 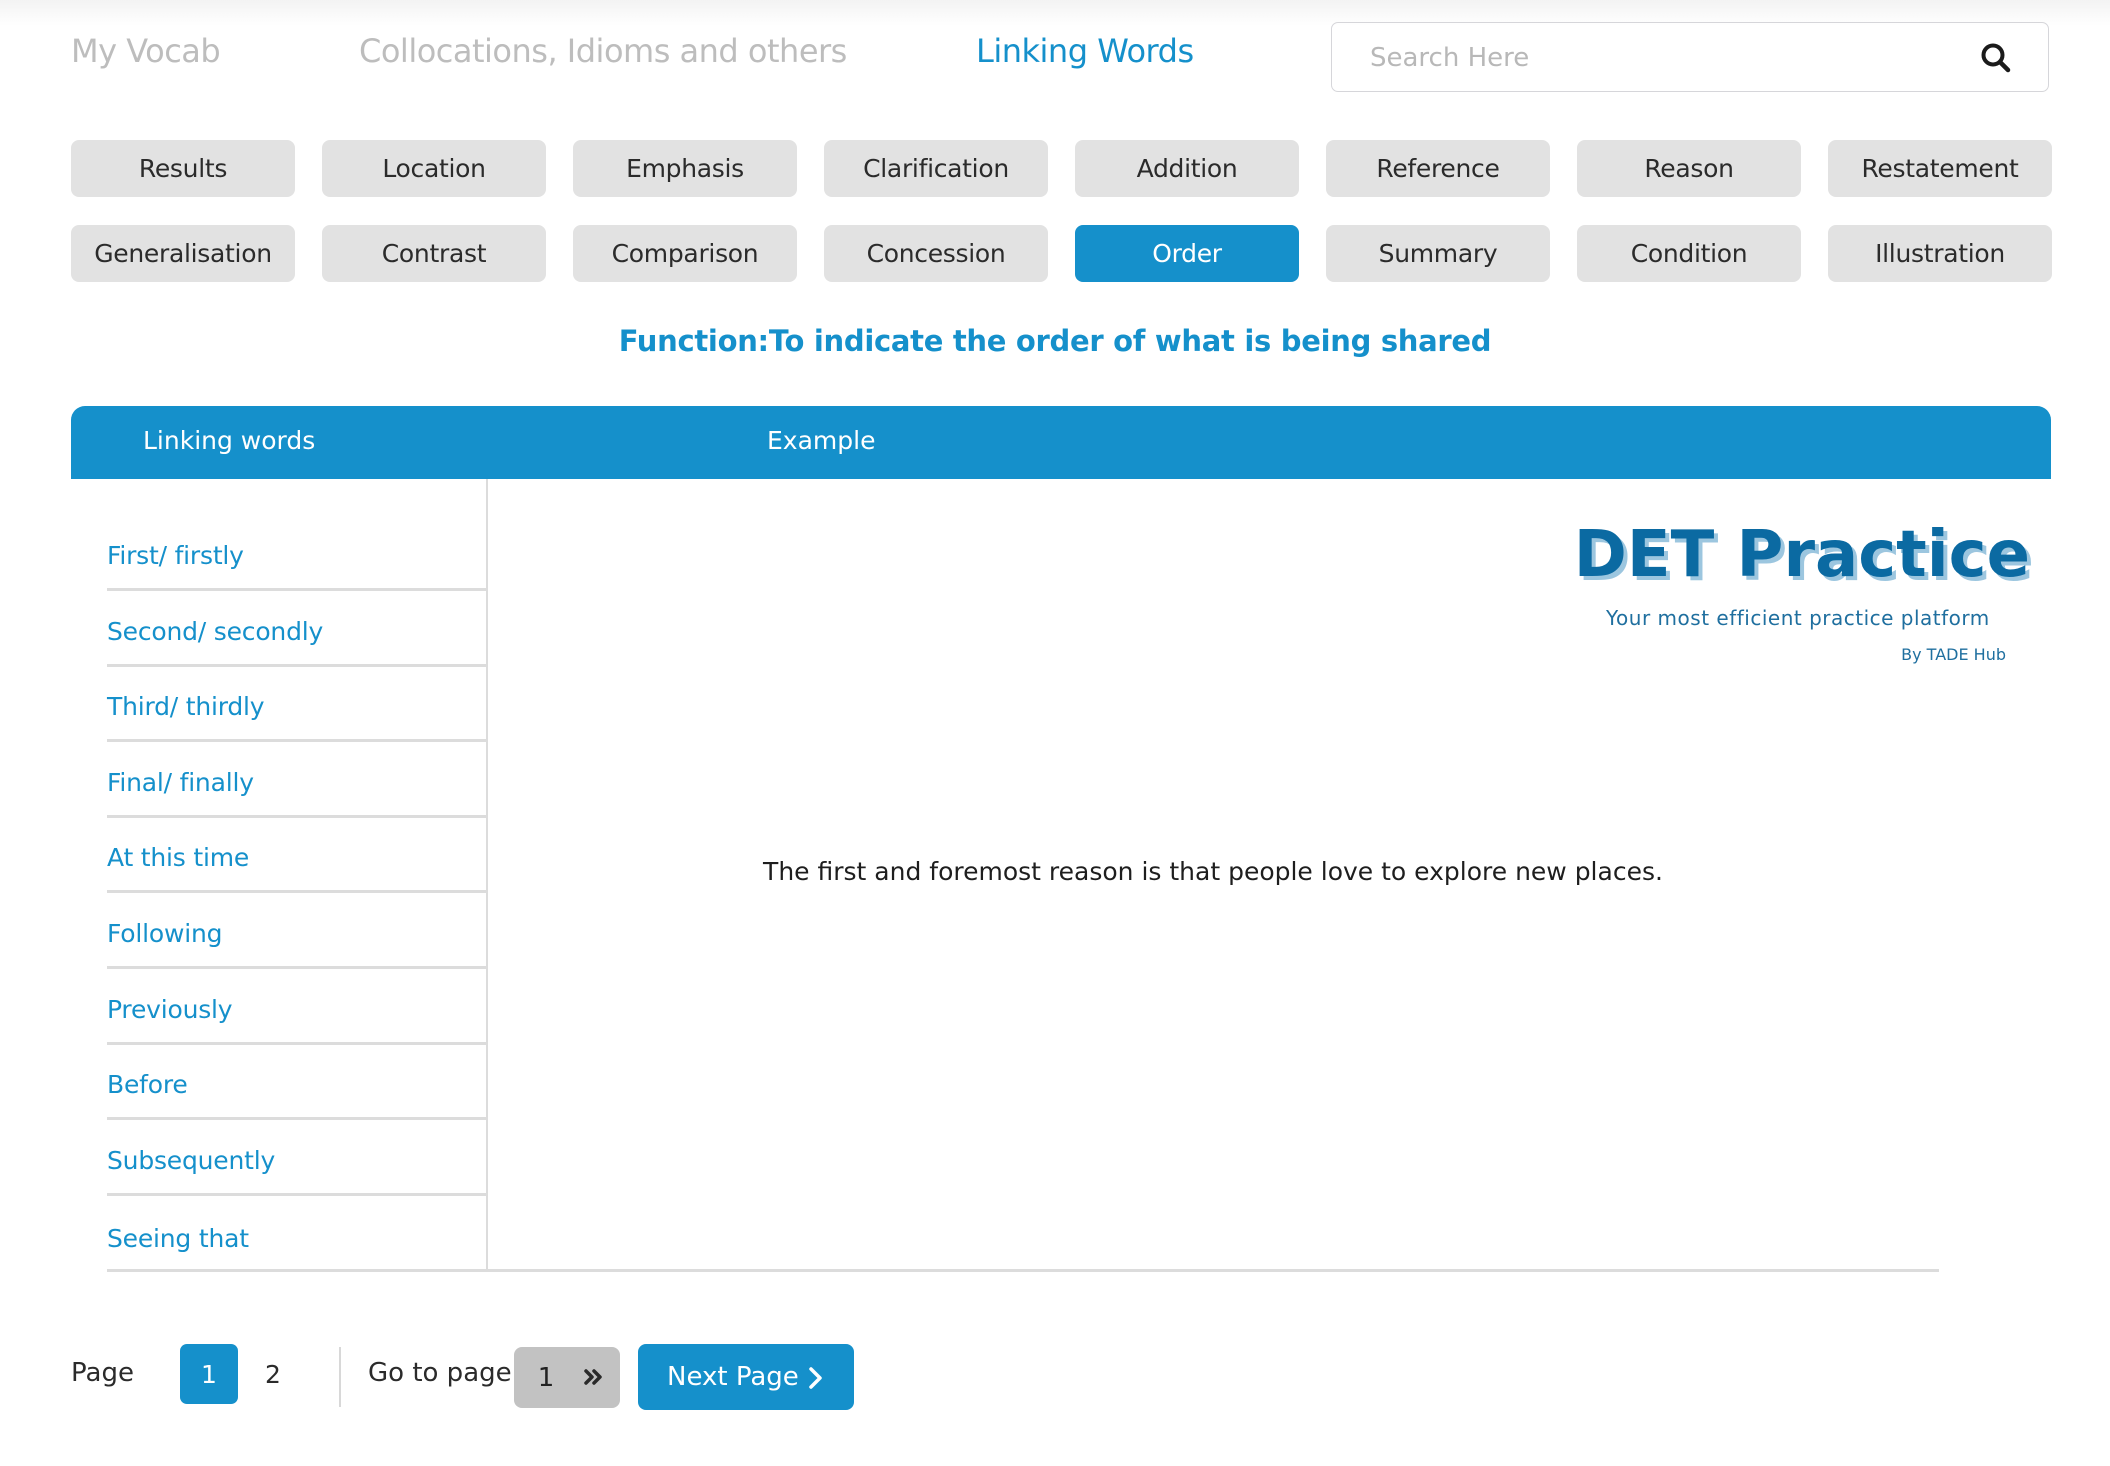 I want to click on column-header-example: Example, so click(x=821, y=440).